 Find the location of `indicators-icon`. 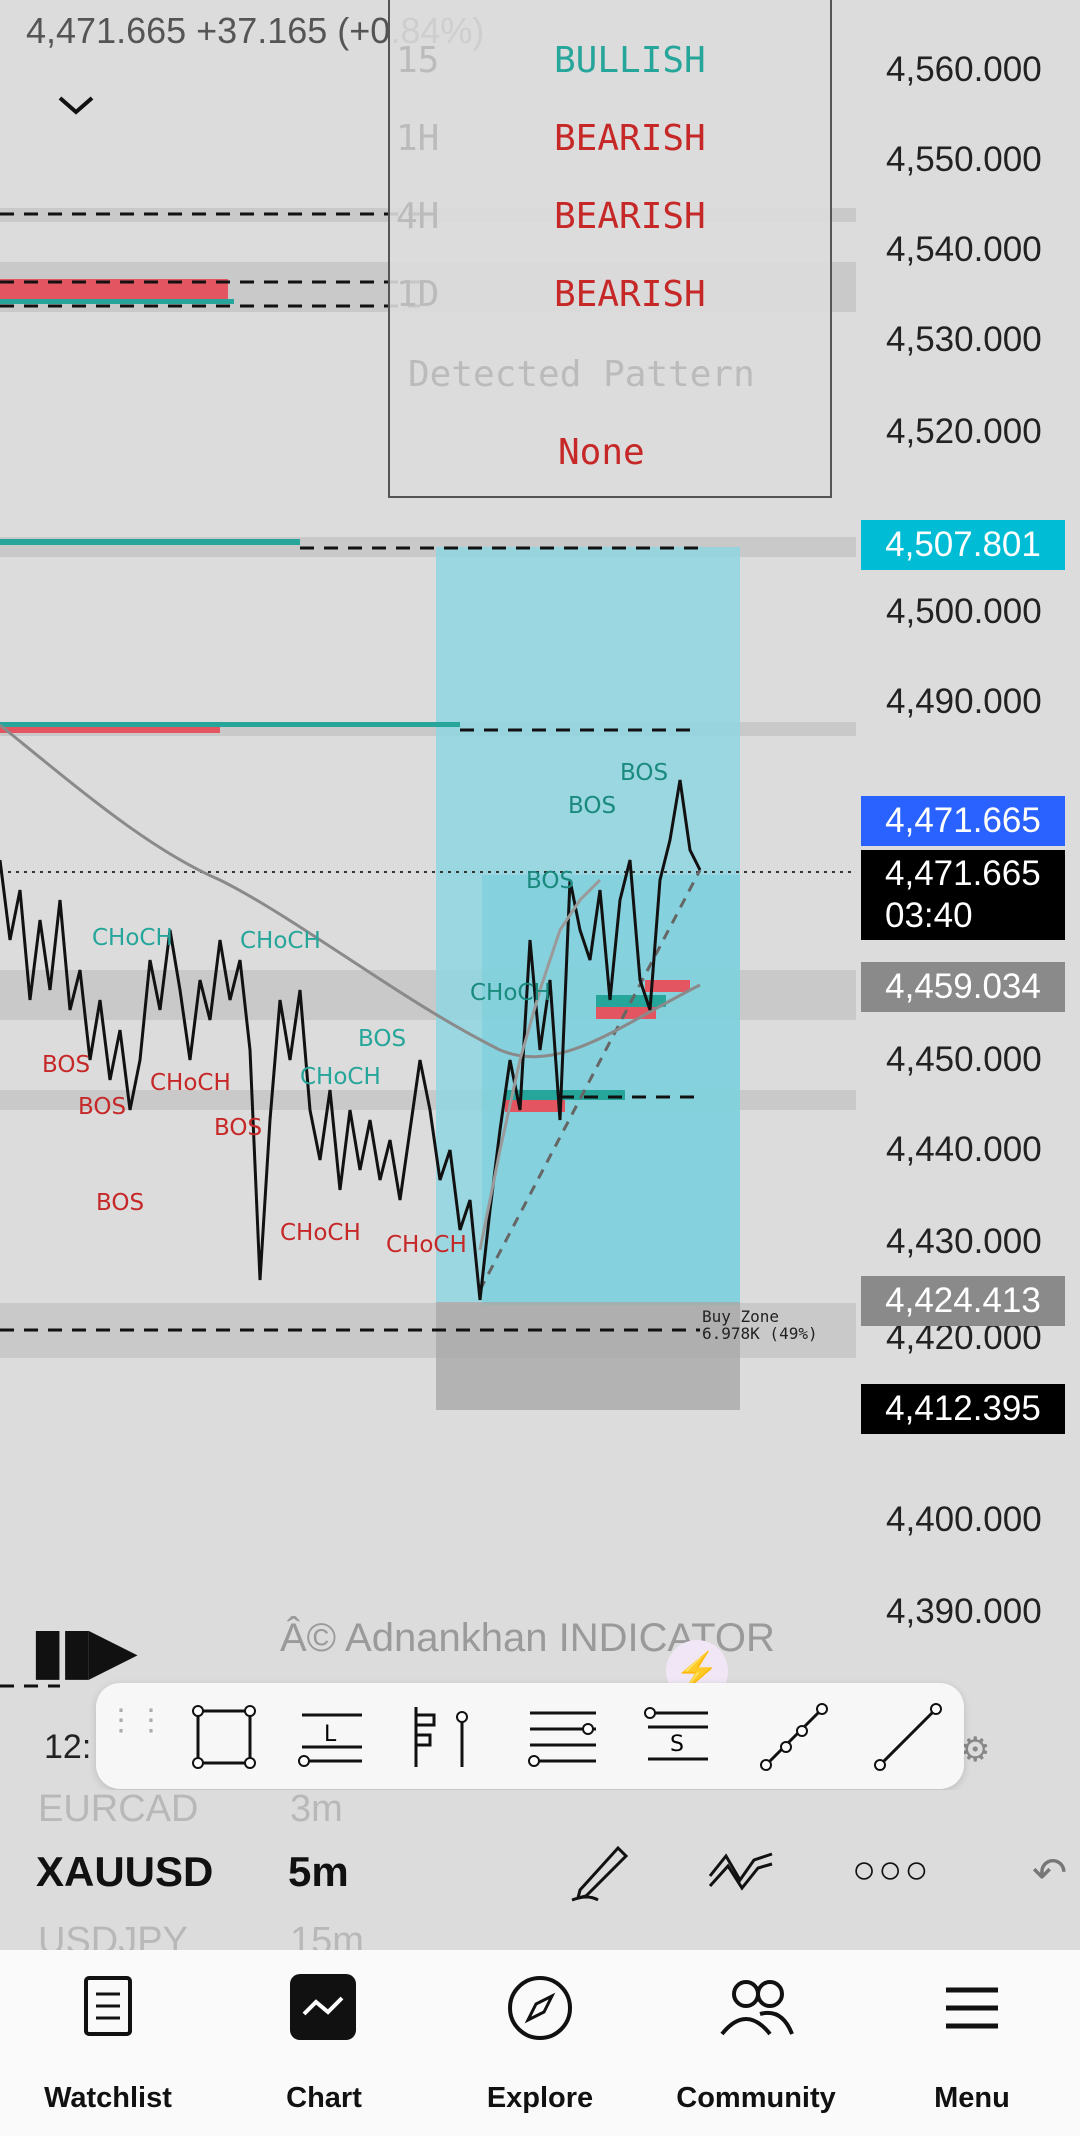

indicators-icon is located at coordinates (741, 1870).